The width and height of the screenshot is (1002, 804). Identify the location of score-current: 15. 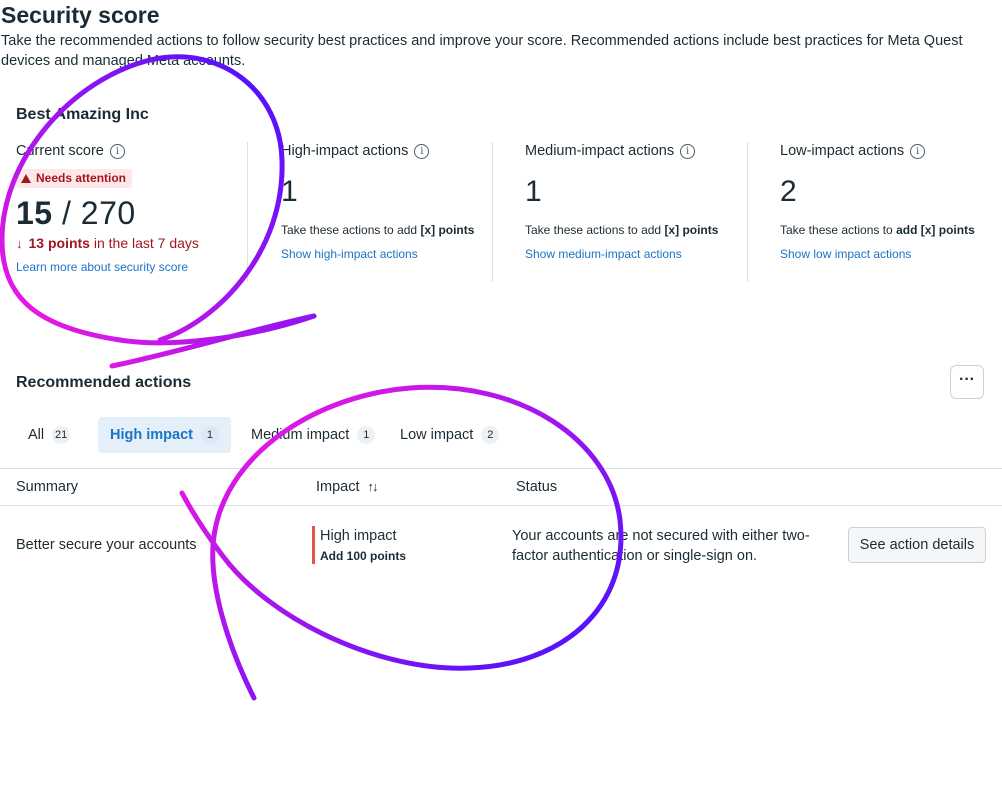
(34, 213).